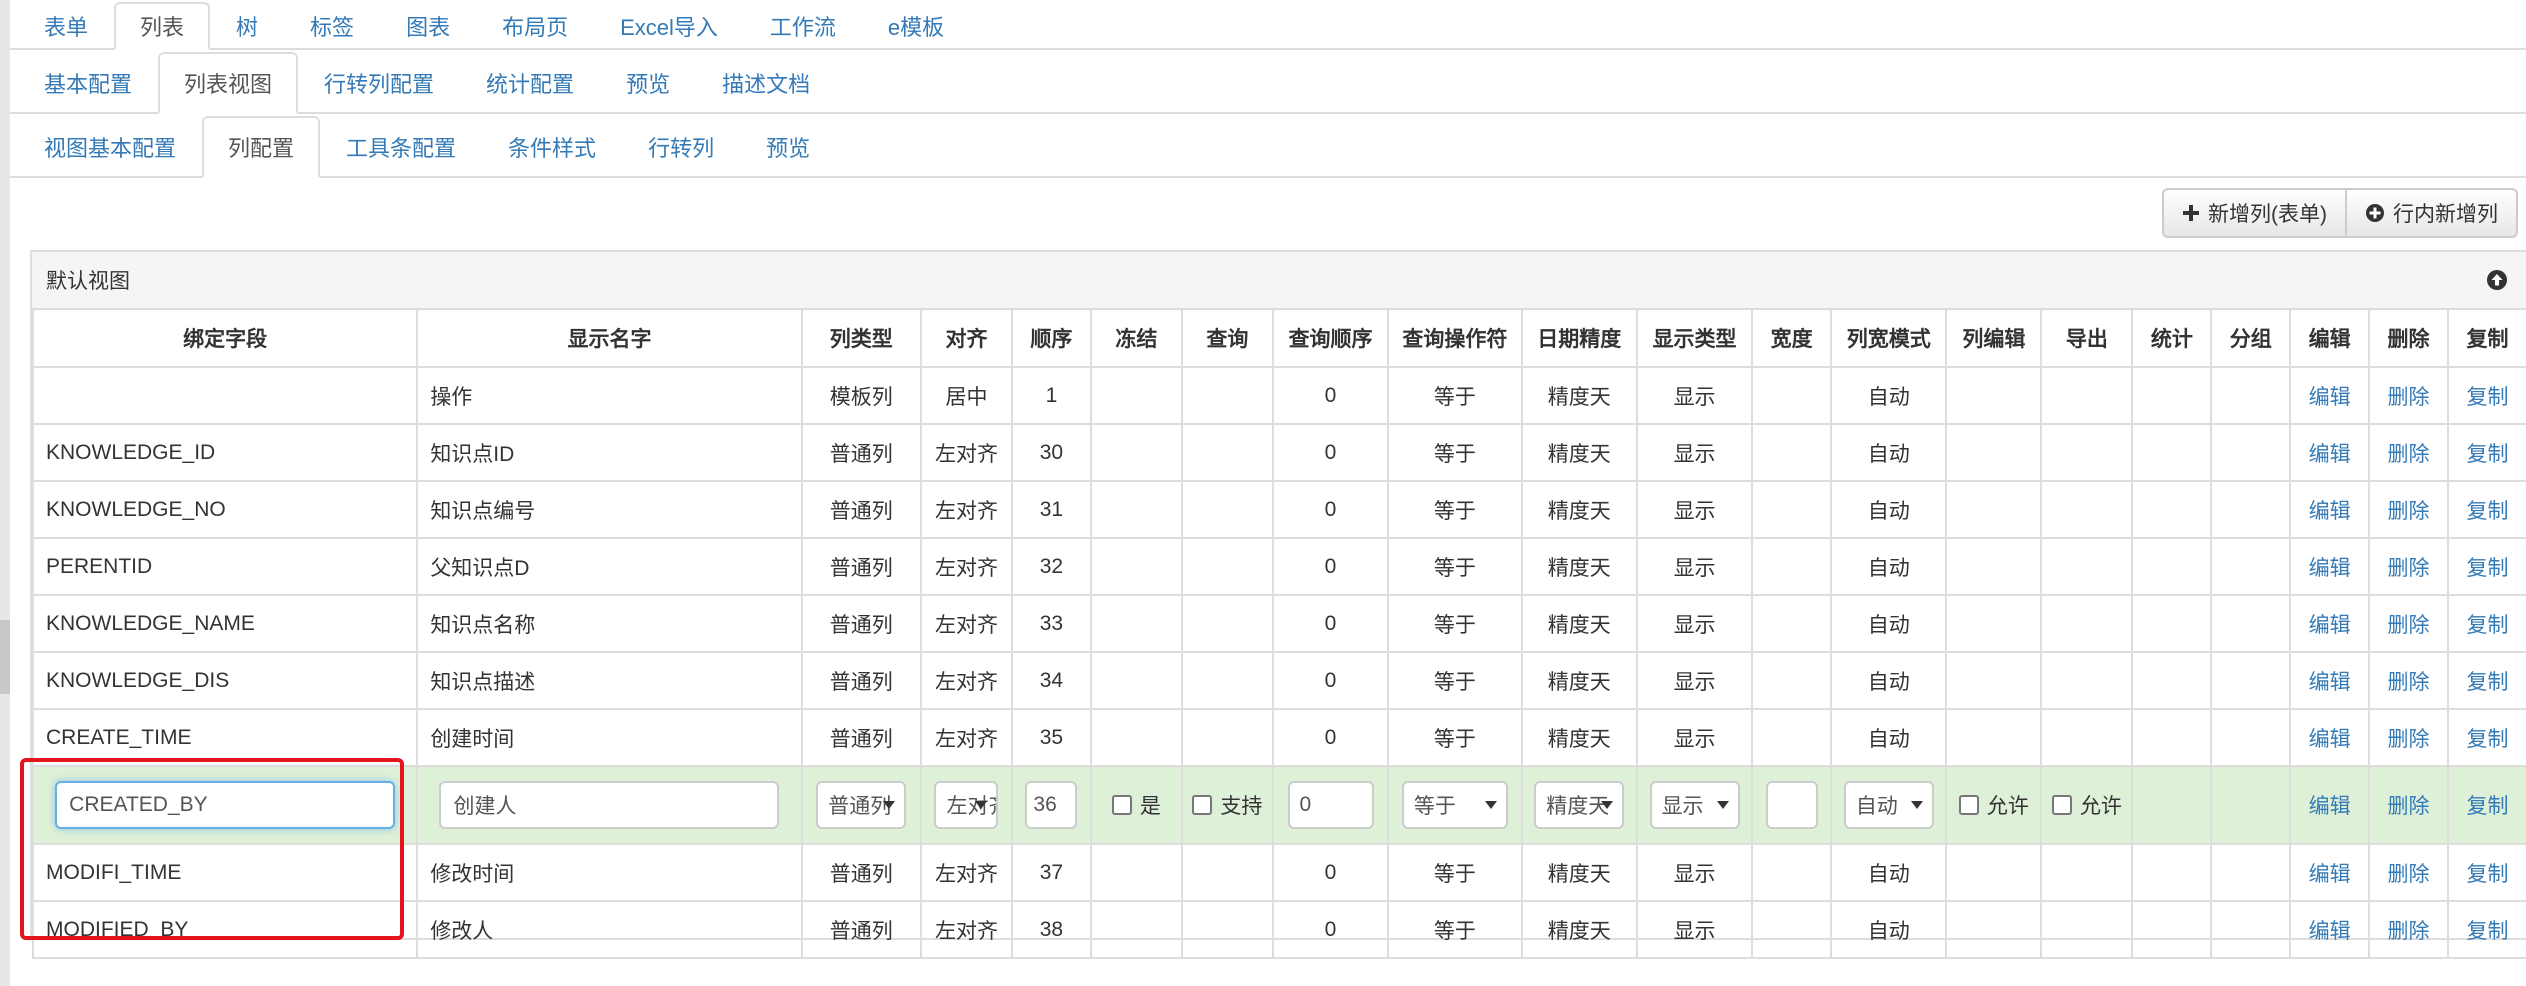 This screenshot has width=2526, height=986. What do you see at coordinates (2497, 280) in the screenshot?
I see `circle-arrow-up-icon` at bounding box center [2497, 280].